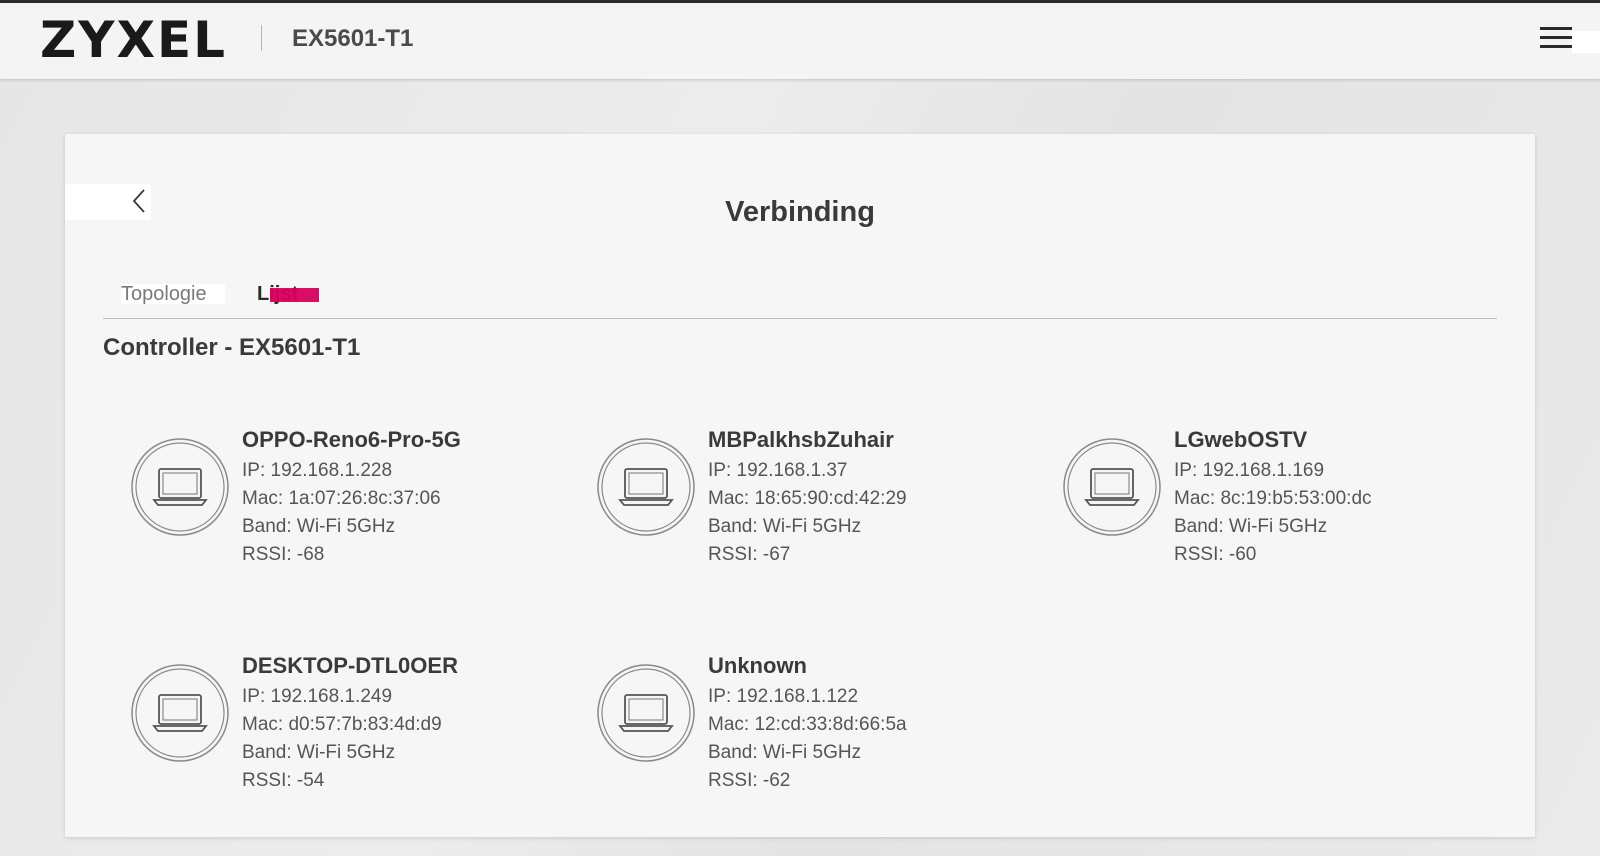 This screenshot has width=1600, height=856. I want to click on device-mac: Mac: 18:65:90:cd:42:29, so click(807, 498).